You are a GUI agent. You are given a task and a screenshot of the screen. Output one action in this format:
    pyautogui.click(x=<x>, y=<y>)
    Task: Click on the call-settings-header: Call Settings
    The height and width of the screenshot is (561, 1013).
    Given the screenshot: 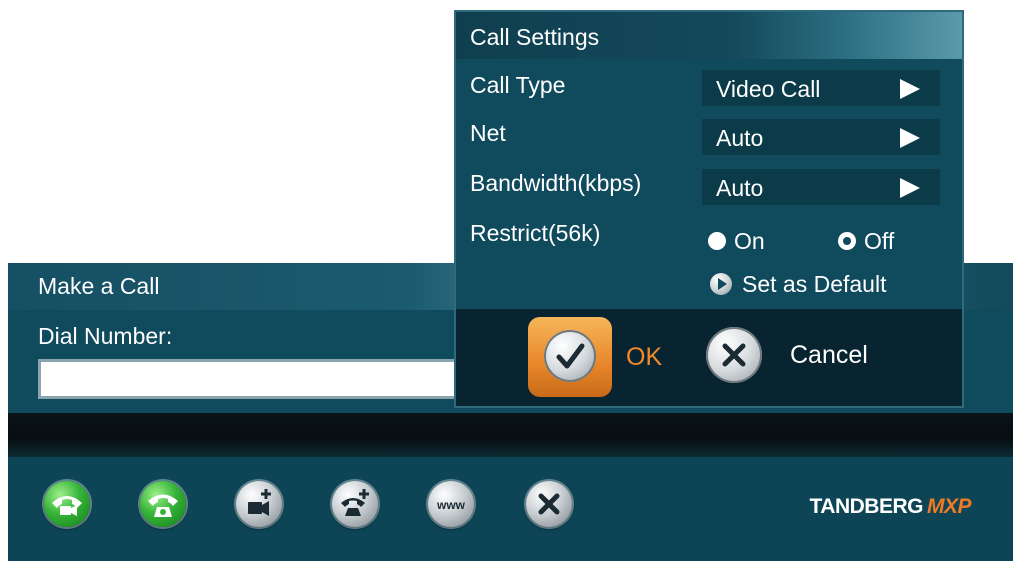 What is the action you would take?
    pyautogui.click(x=709, y=35)
    